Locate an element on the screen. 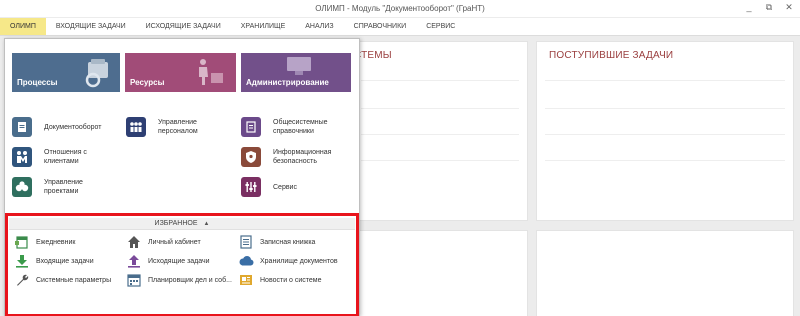 The image size is (800, 316). favorites-header: ИЗБРАННОЕ ▲ is located at coordinates (182, 224).